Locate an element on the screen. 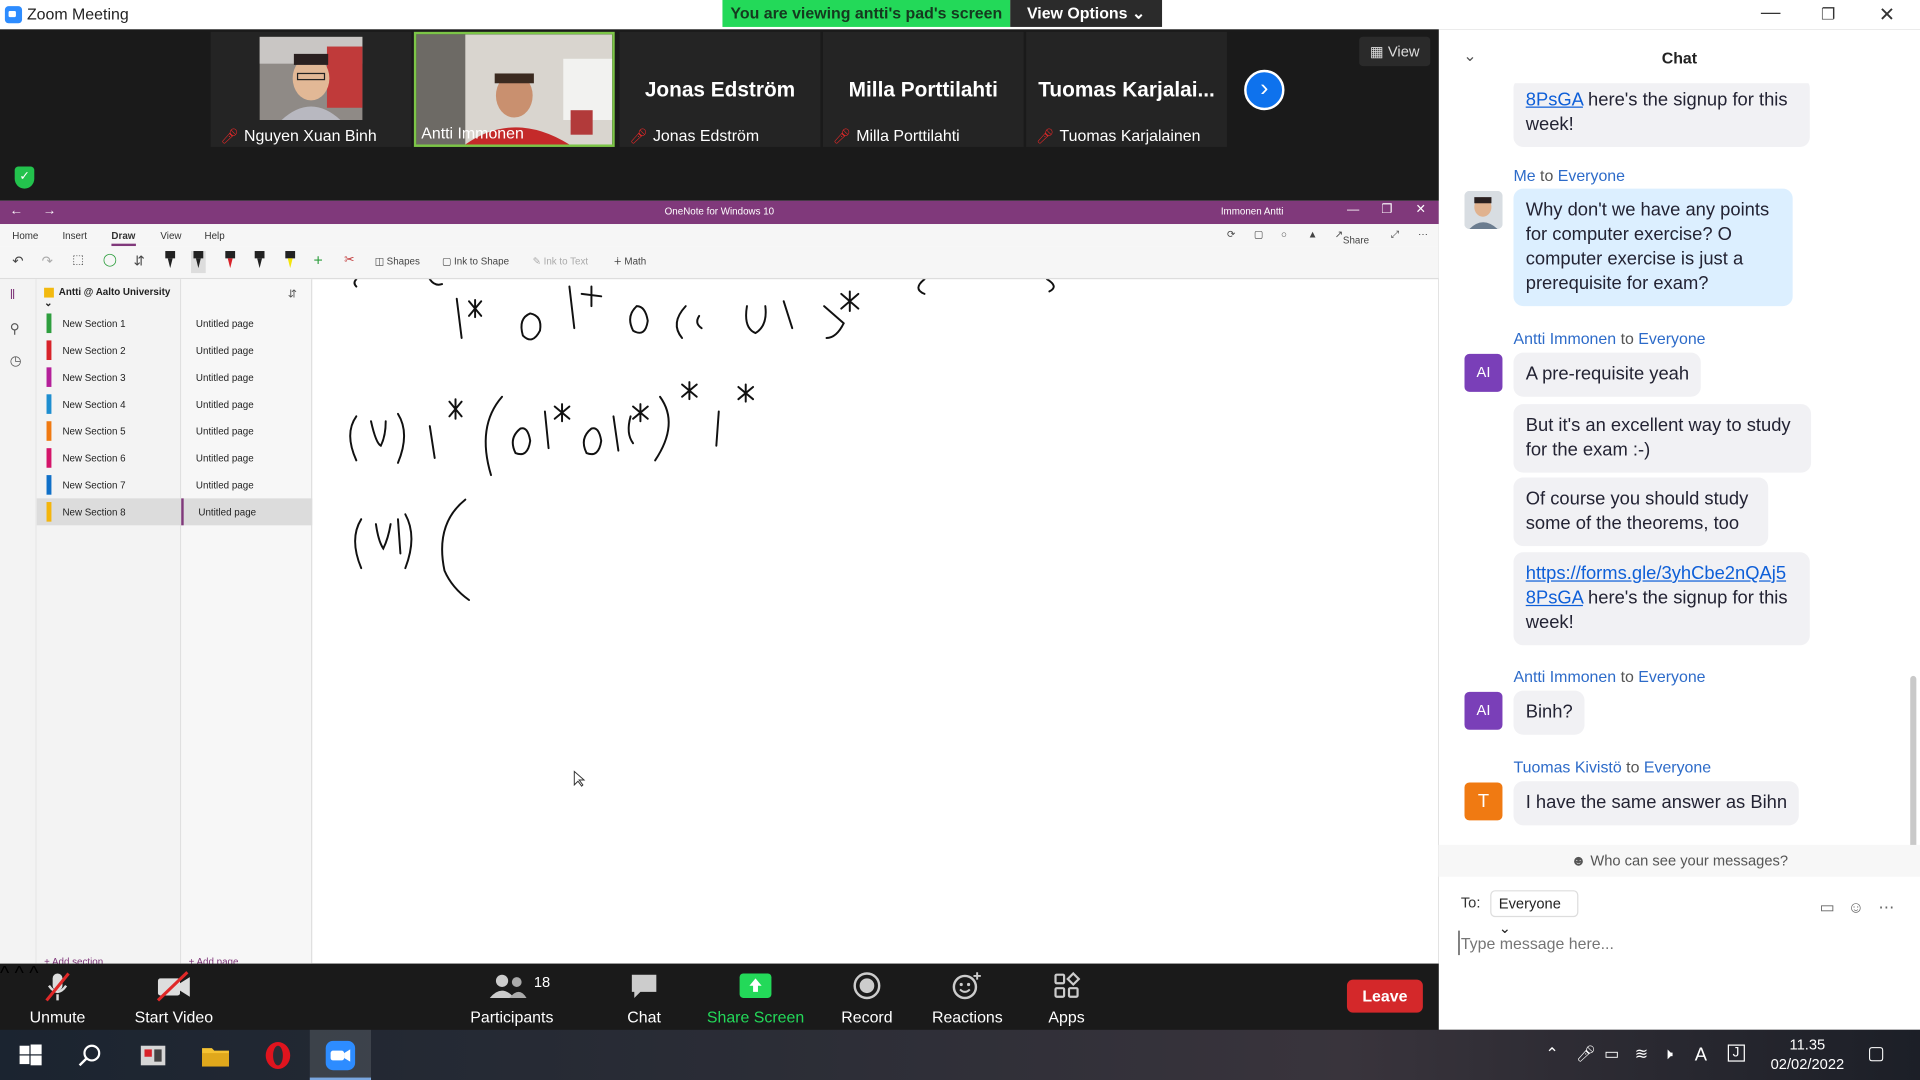 The height and width of the screenshot is (1080, 1920). sort-icon: ⇵ is located at coordinates (292, 294).